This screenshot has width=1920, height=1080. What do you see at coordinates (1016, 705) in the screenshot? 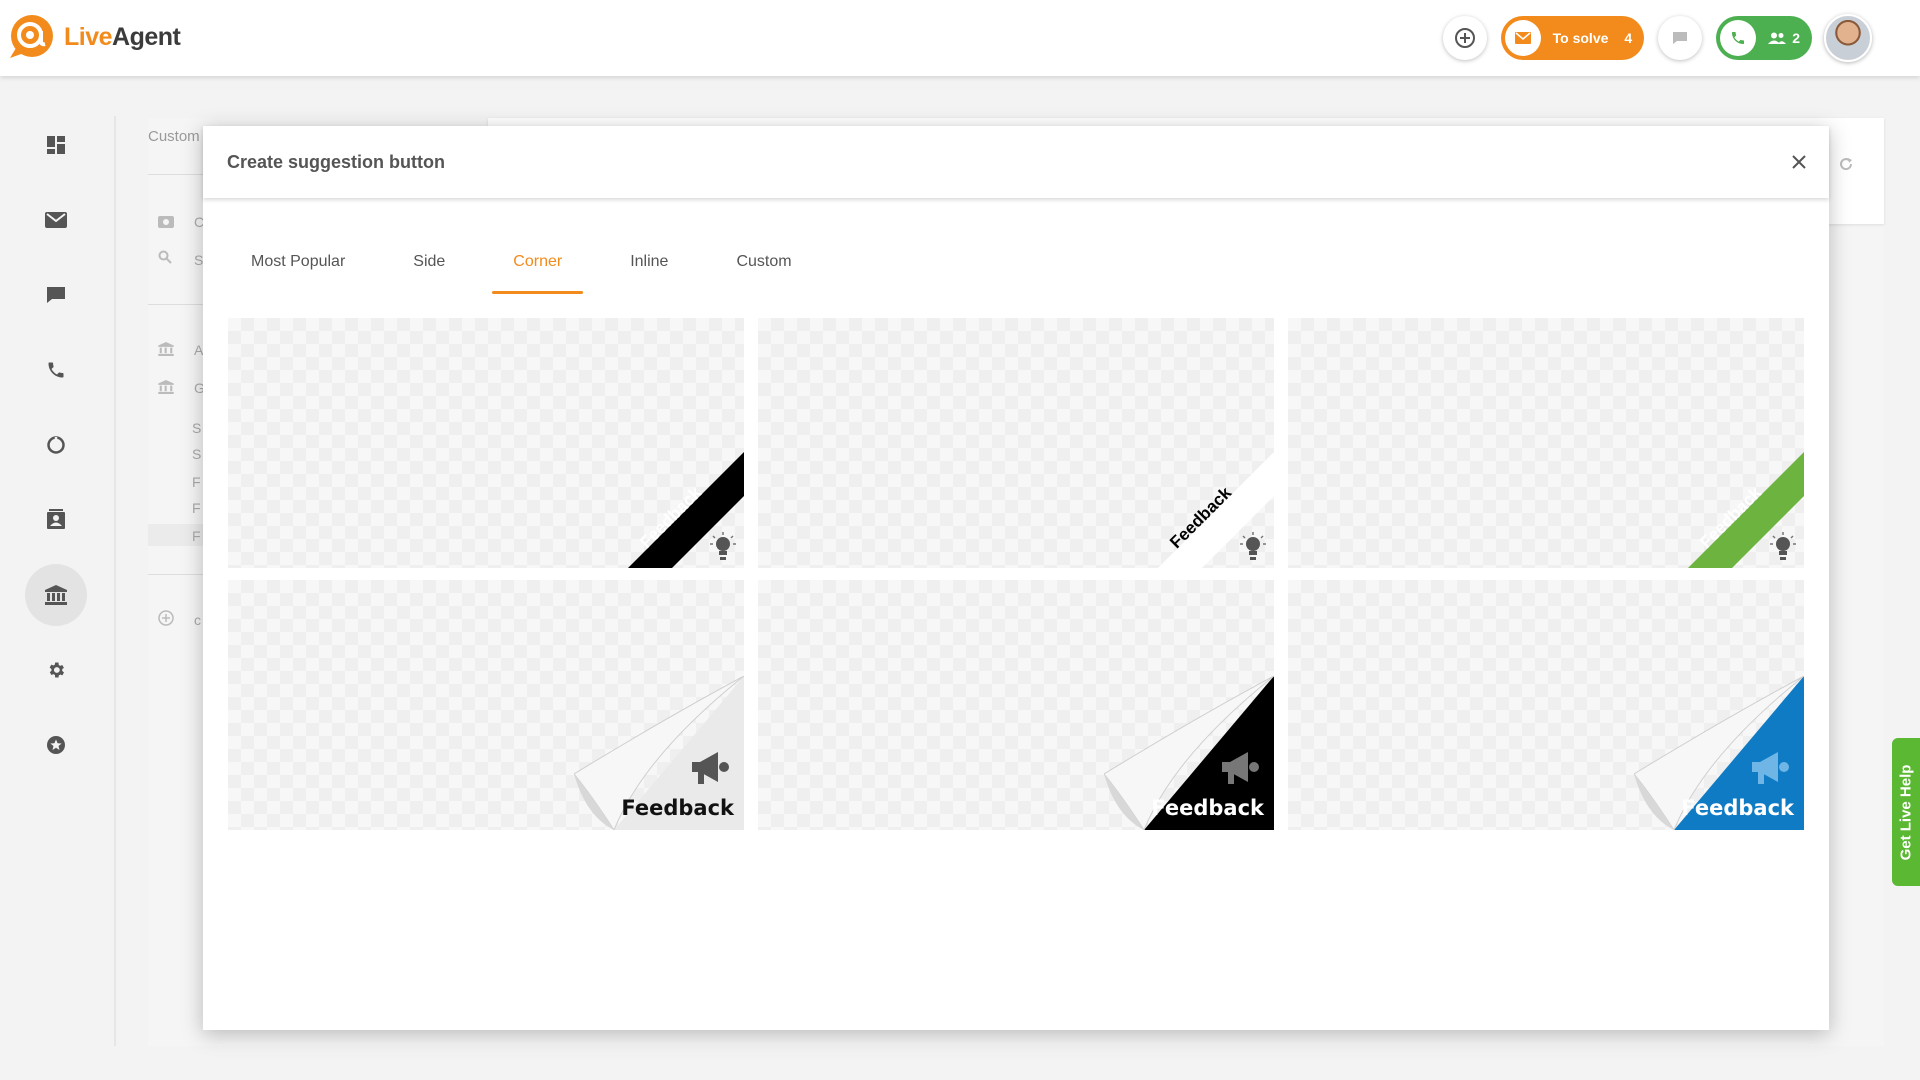
I see `template-card-peel-black: Feedback` at bounding box center [1016, 705].